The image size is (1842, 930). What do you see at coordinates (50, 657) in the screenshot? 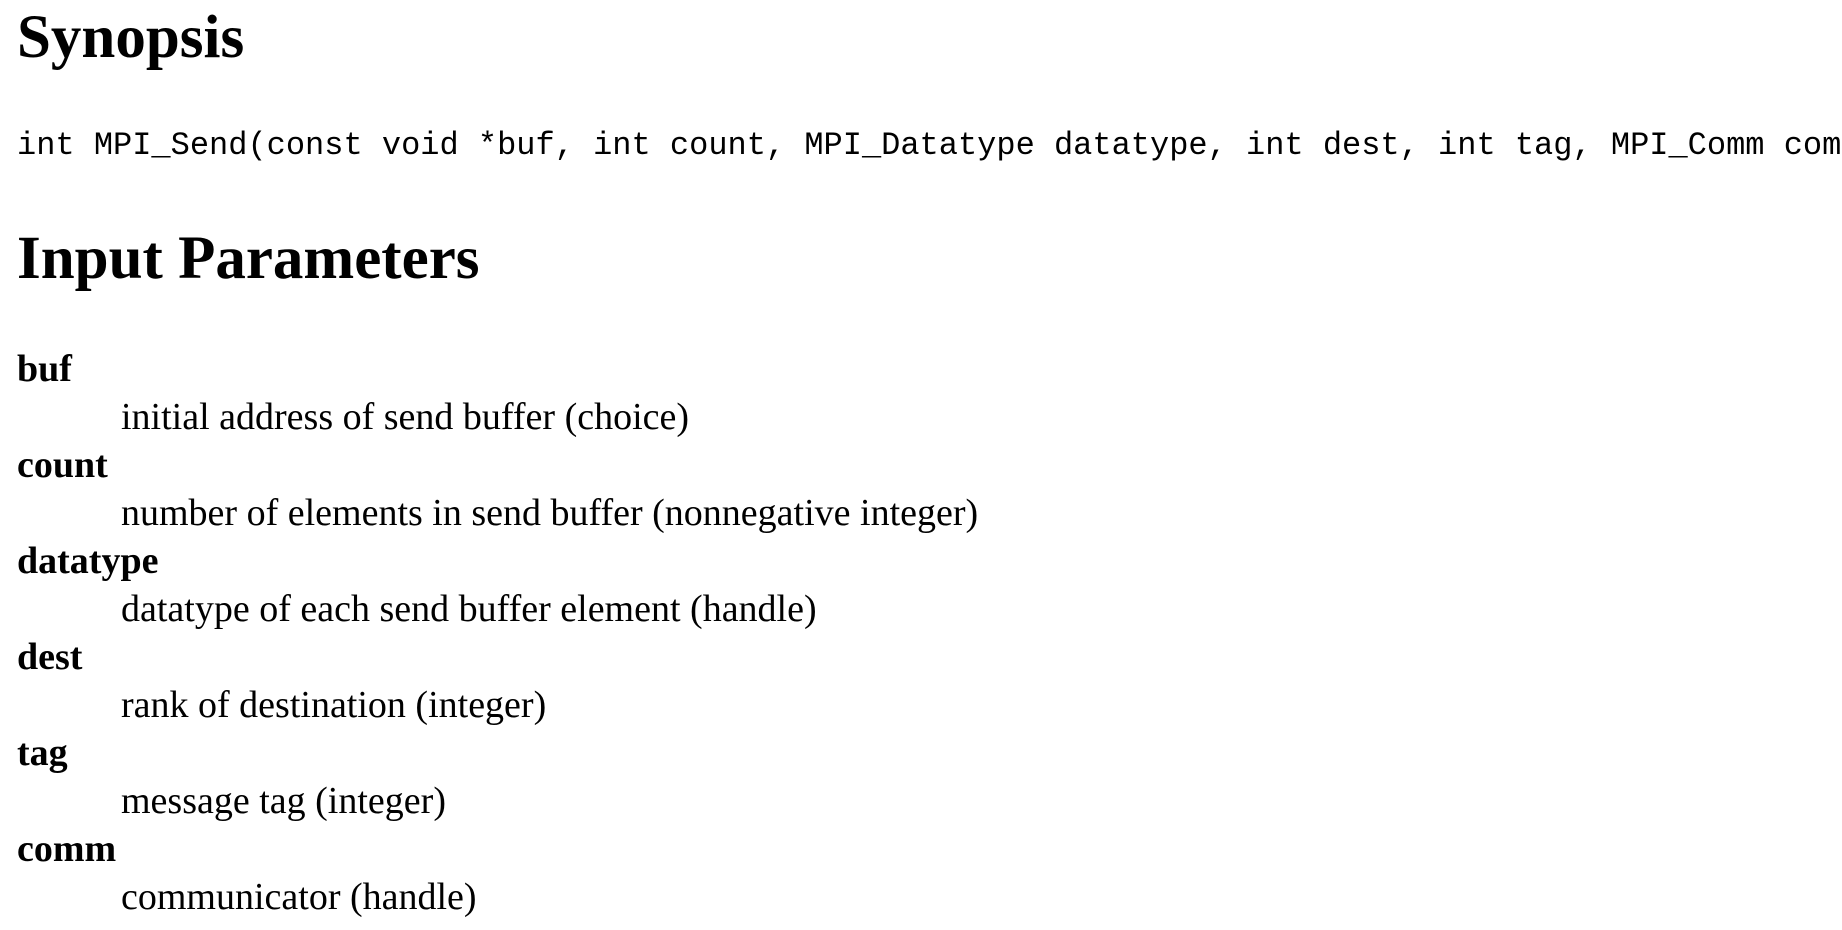
I see `param-name-dest: dest` at bounding box center [50, 657].